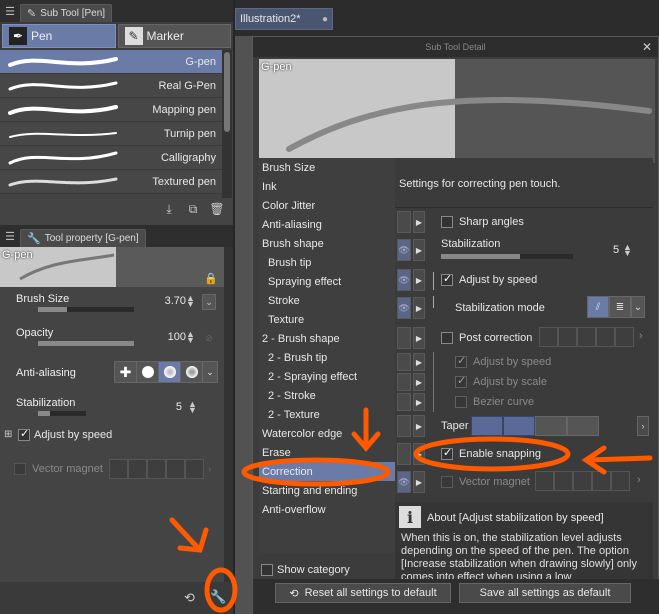  I want to click on brush-item-textured-pen: Textured pen, so click(111, 182).